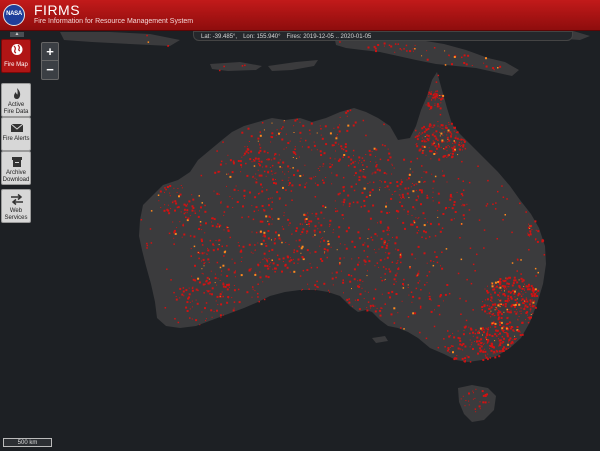  I want to click on nav-fire-map: Fire Map, so click(16, 56).